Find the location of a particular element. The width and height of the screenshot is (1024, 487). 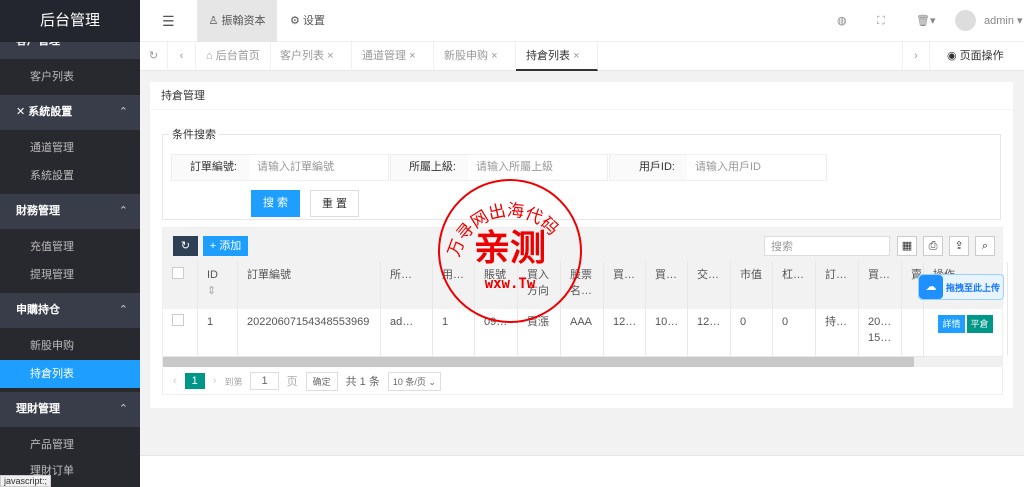

home-icon: ⌂ is located at coordinates (211, 56).